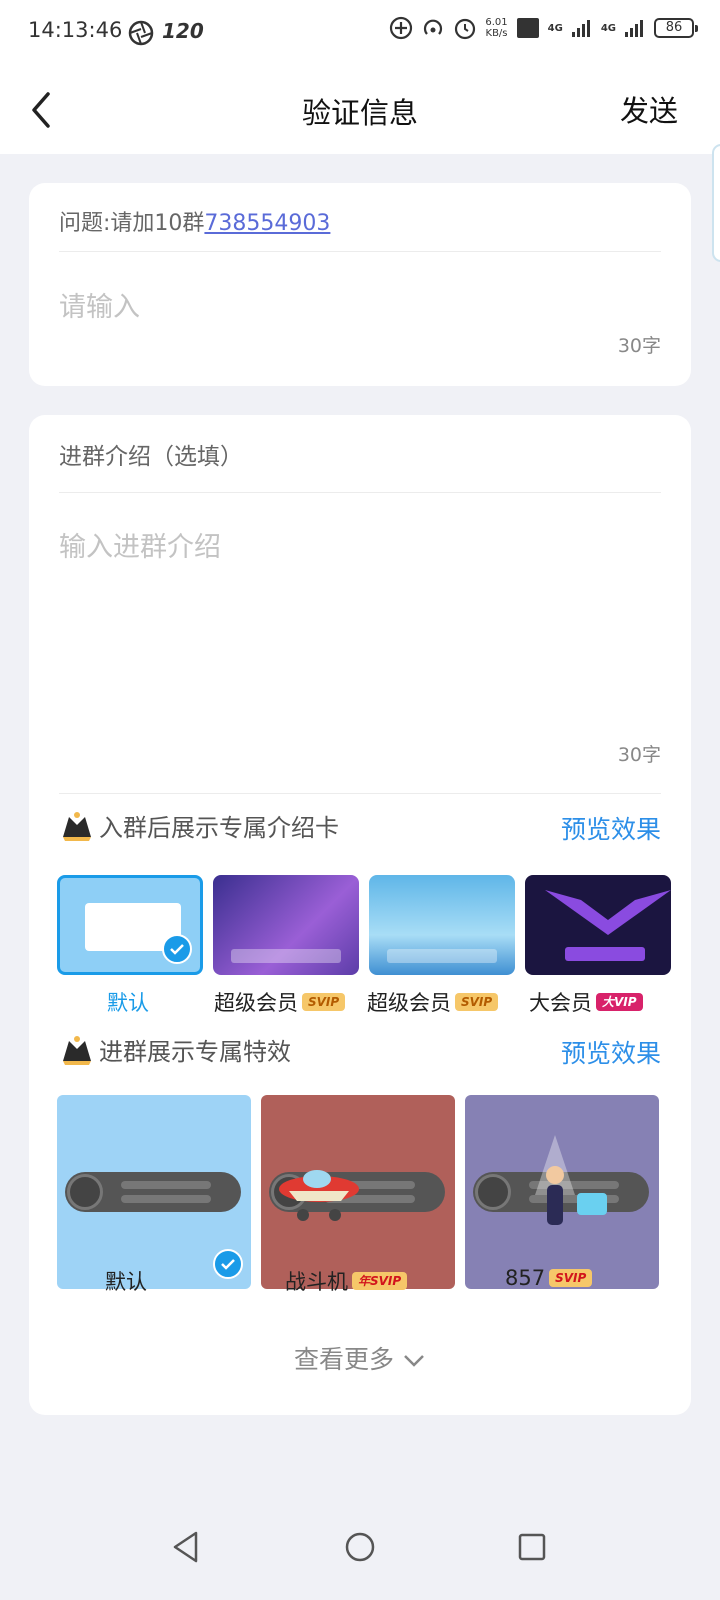 This screenshot has width=720, height=1600. I want to click on system-nav-bar, so click(360, 1560).